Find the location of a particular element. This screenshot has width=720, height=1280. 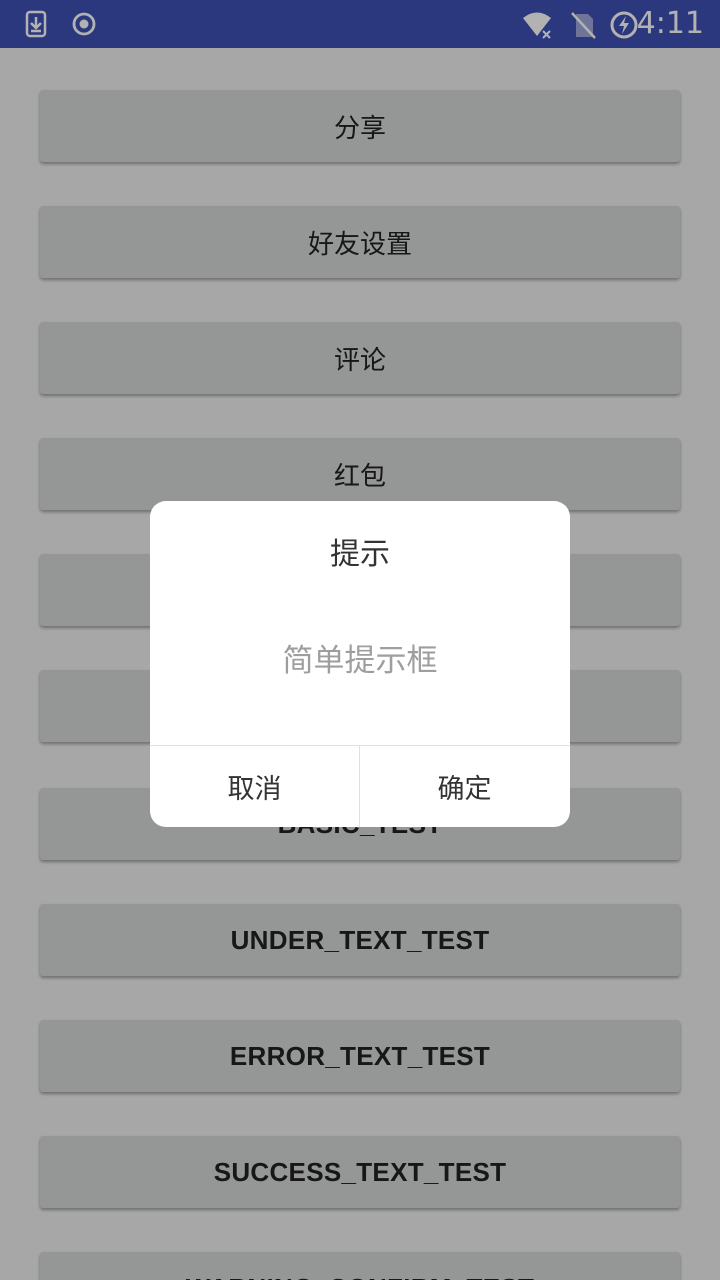

alert-dialog: 提示 简单提示框 取消 确定 is located at coordinates (360, 664).